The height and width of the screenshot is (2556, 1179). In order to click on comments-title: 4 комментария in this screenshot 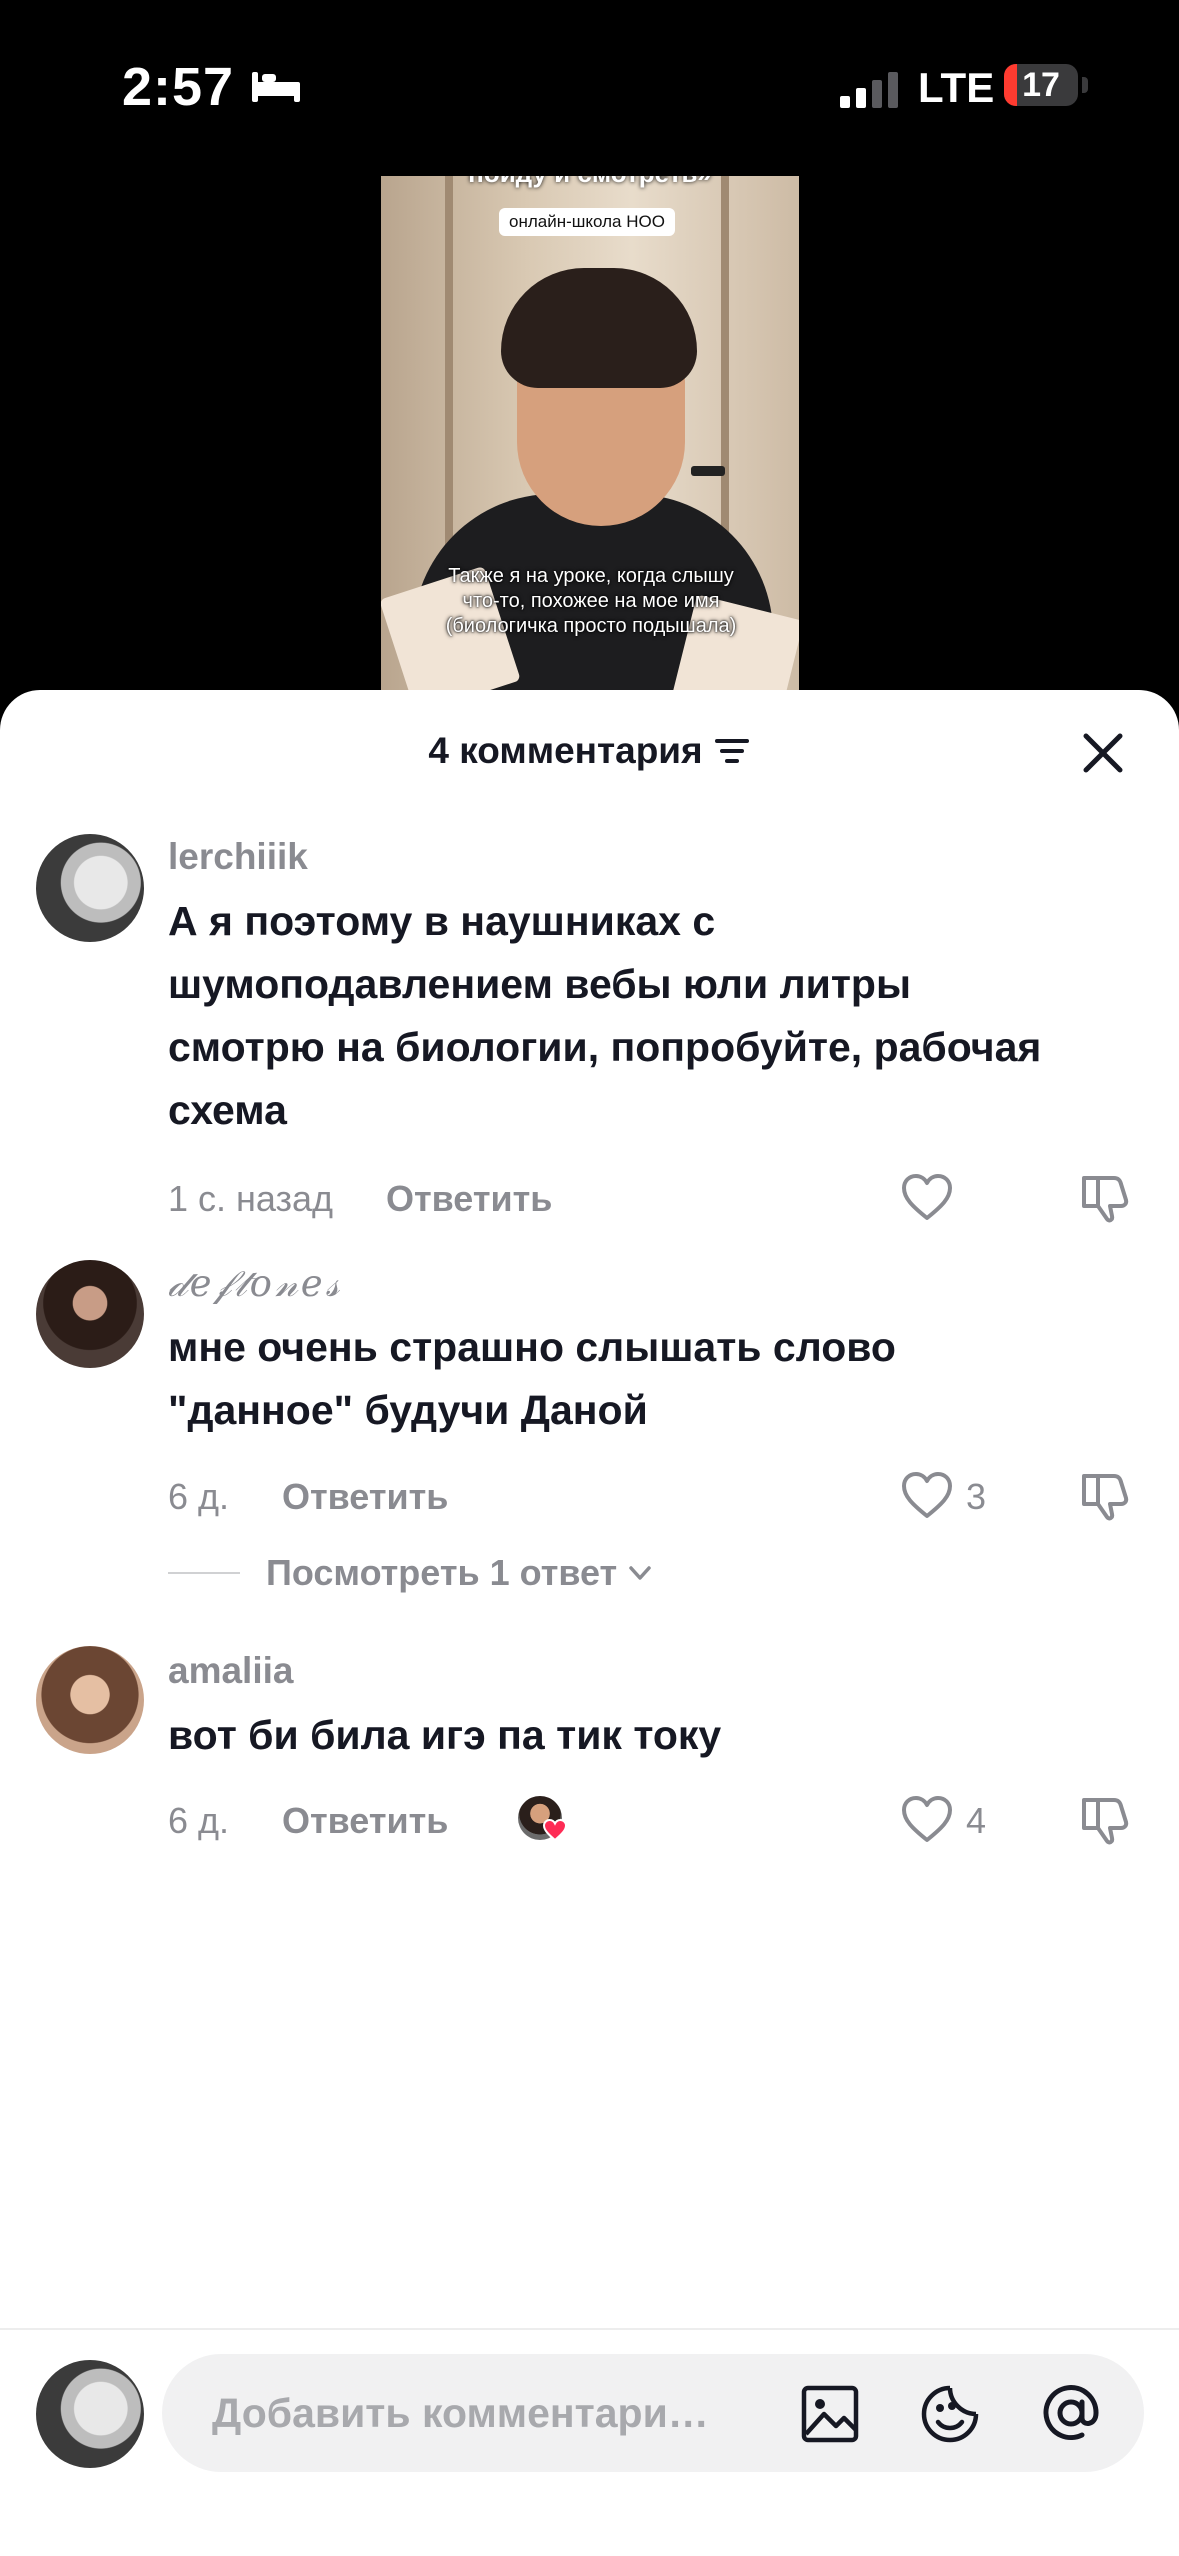, I will do `click(589, 751)`.